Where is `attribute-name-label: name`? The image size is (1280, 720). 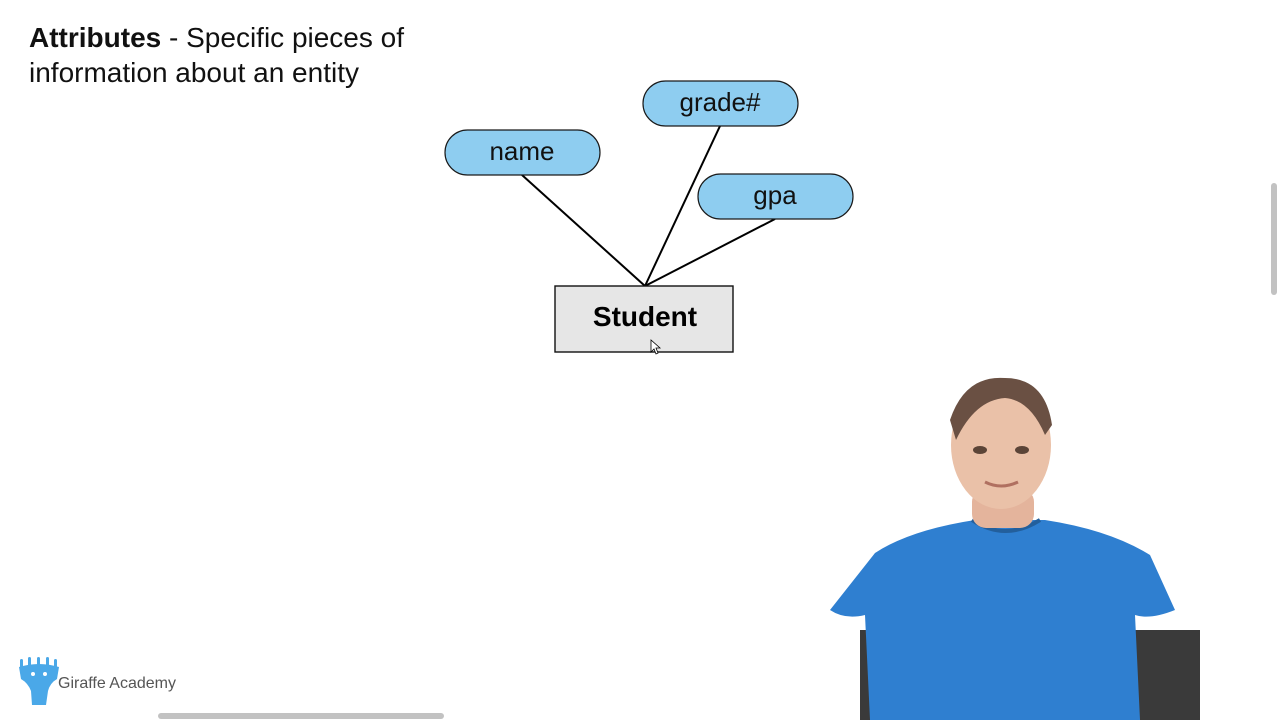 attribute-name-label: name is located at coordinates (521, 151).